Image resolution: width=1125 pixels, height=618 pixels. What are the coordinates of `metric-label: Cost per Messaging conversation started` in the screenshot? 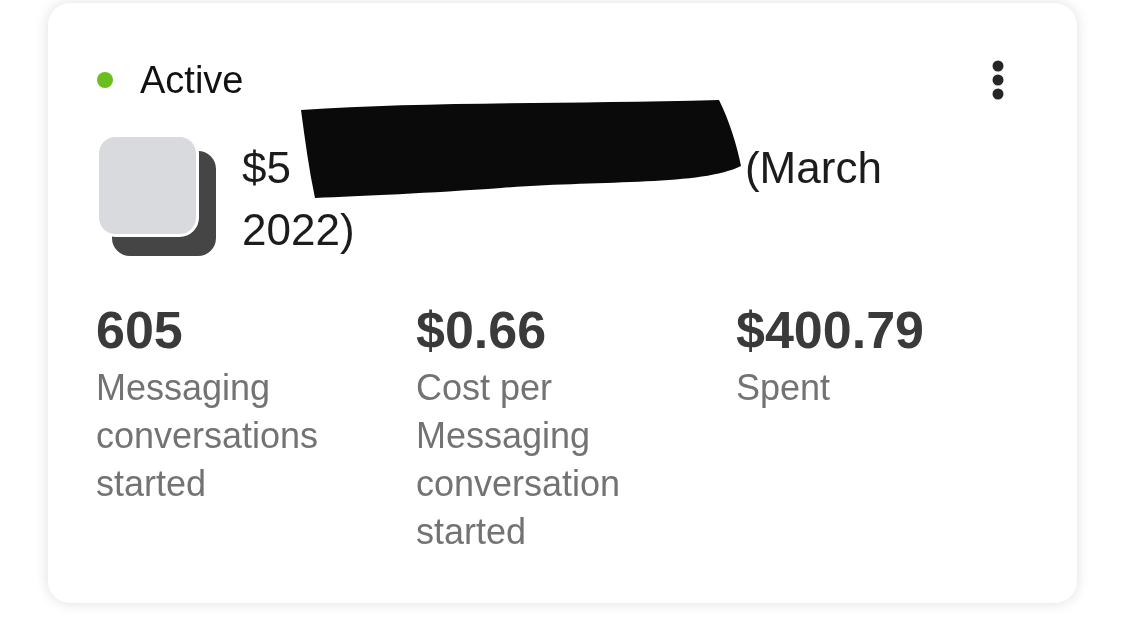 It's located at (519, 460).